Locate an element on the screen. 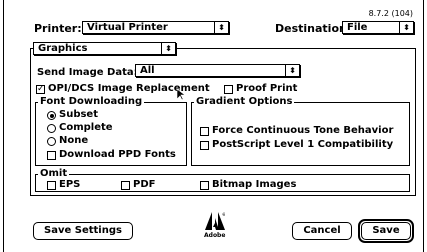 This screenshot has width=427, height=252. download-ppd-label: Download PPD Fonts is located at coordinates (117, 154).